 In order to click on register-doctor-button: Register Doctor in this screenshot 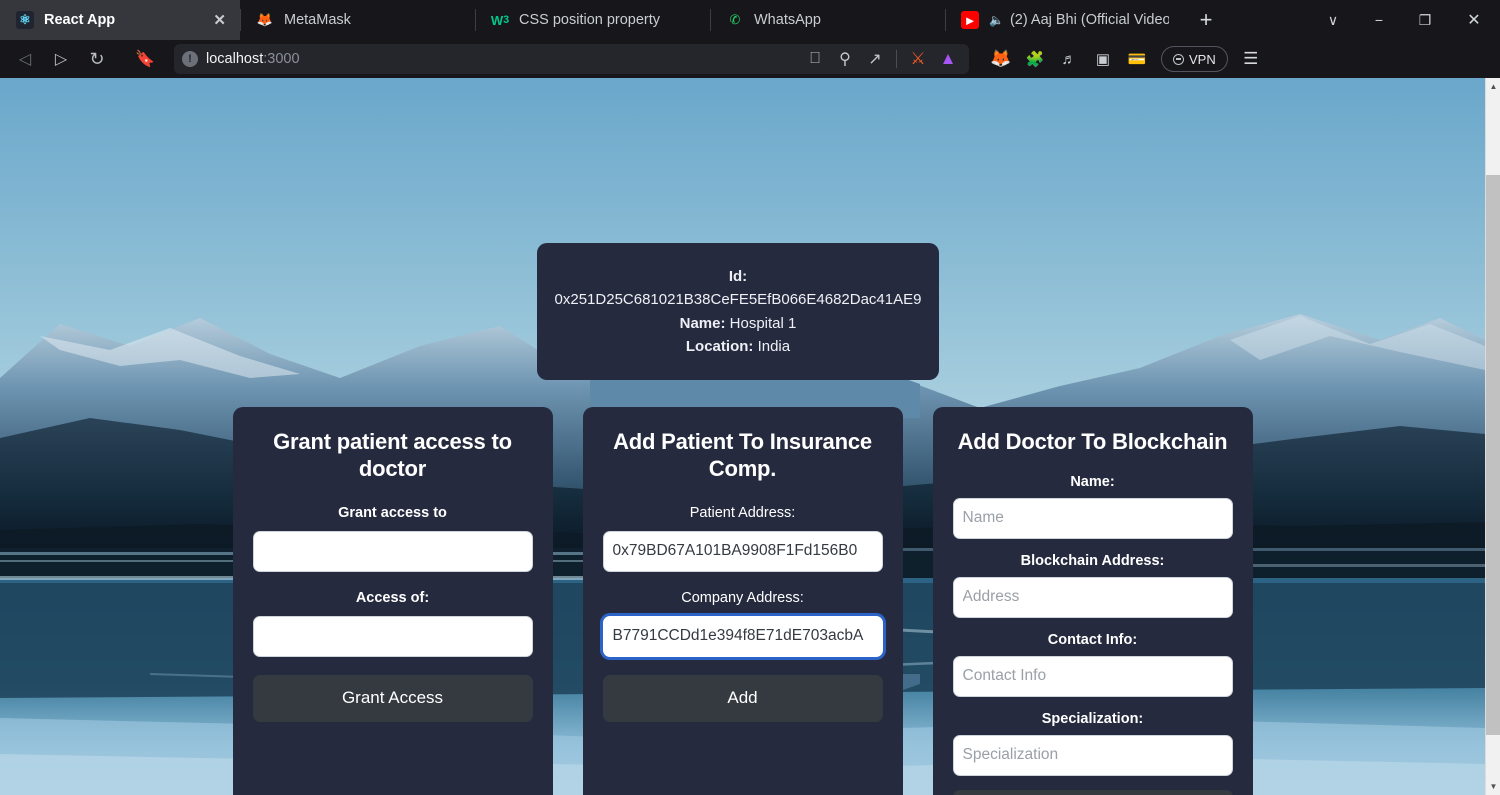, I will do `click(1092, 792)`.